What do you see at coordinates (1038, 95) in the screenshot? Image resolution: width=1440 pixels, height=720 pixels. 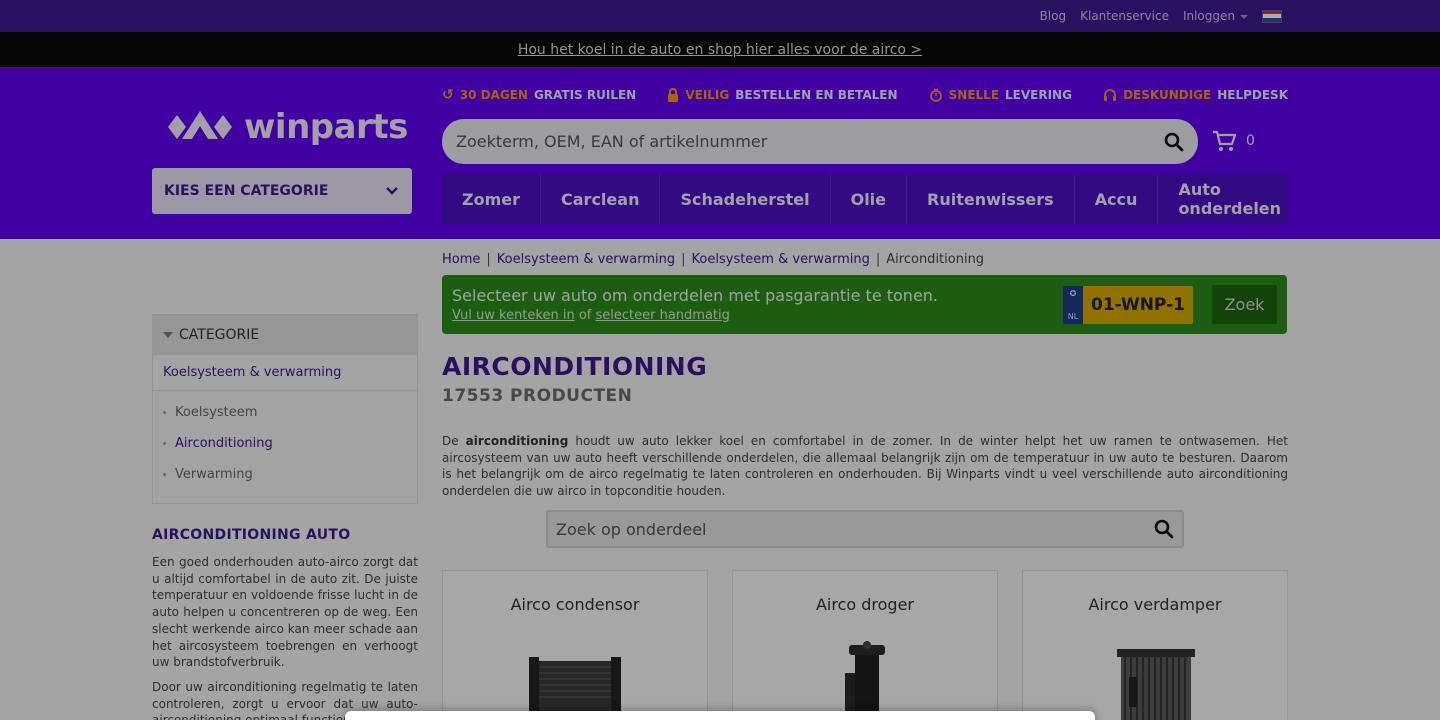 I see `usp-text: LEVERING` at bounding box center [1038, 95].